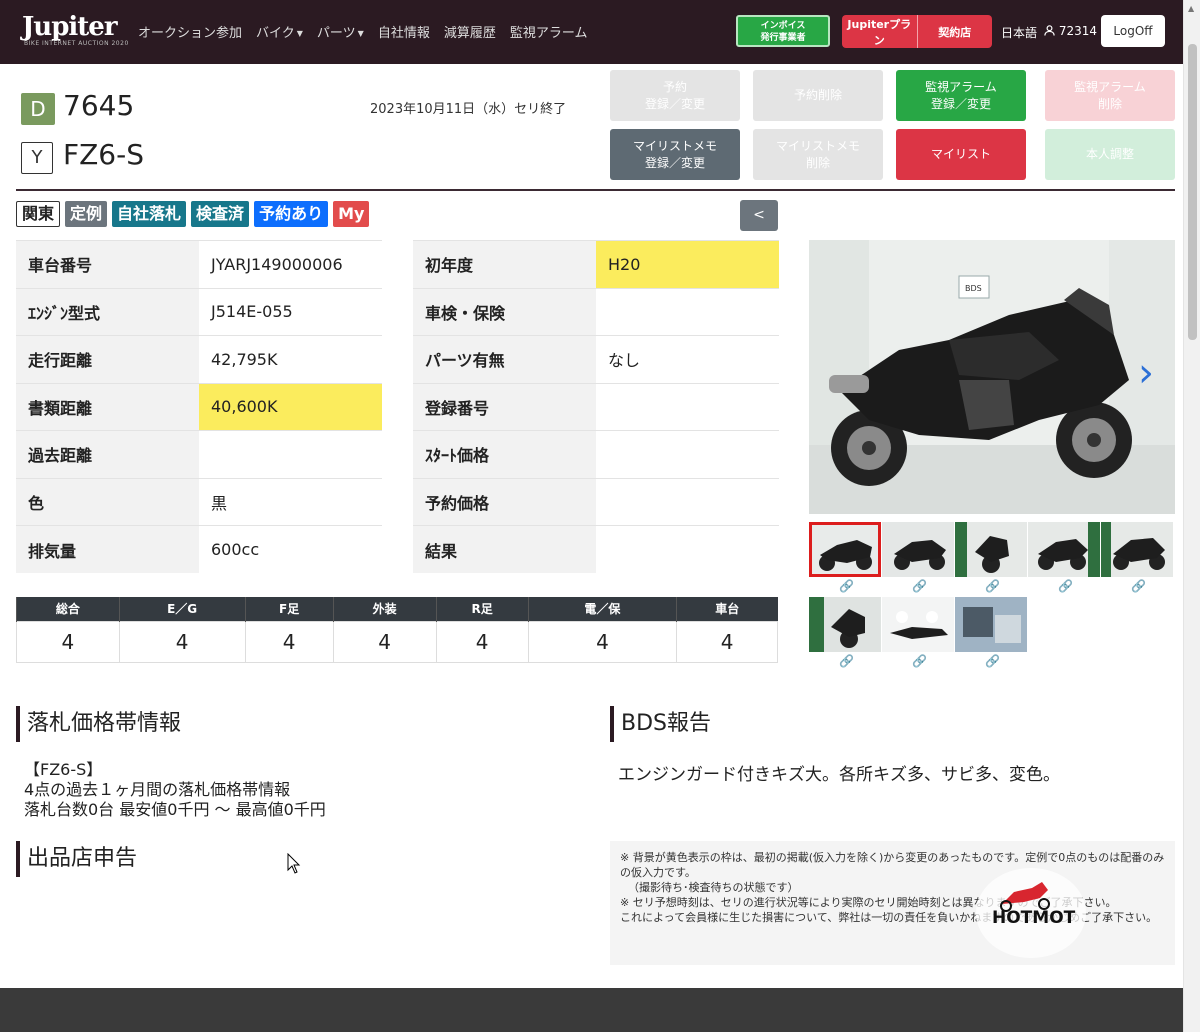  What do you see at coordinates (961, 95) in the screenshot?
I see `alarm-register-button: 監視アラーム 登録／変更` at bounding box center [961, 95].